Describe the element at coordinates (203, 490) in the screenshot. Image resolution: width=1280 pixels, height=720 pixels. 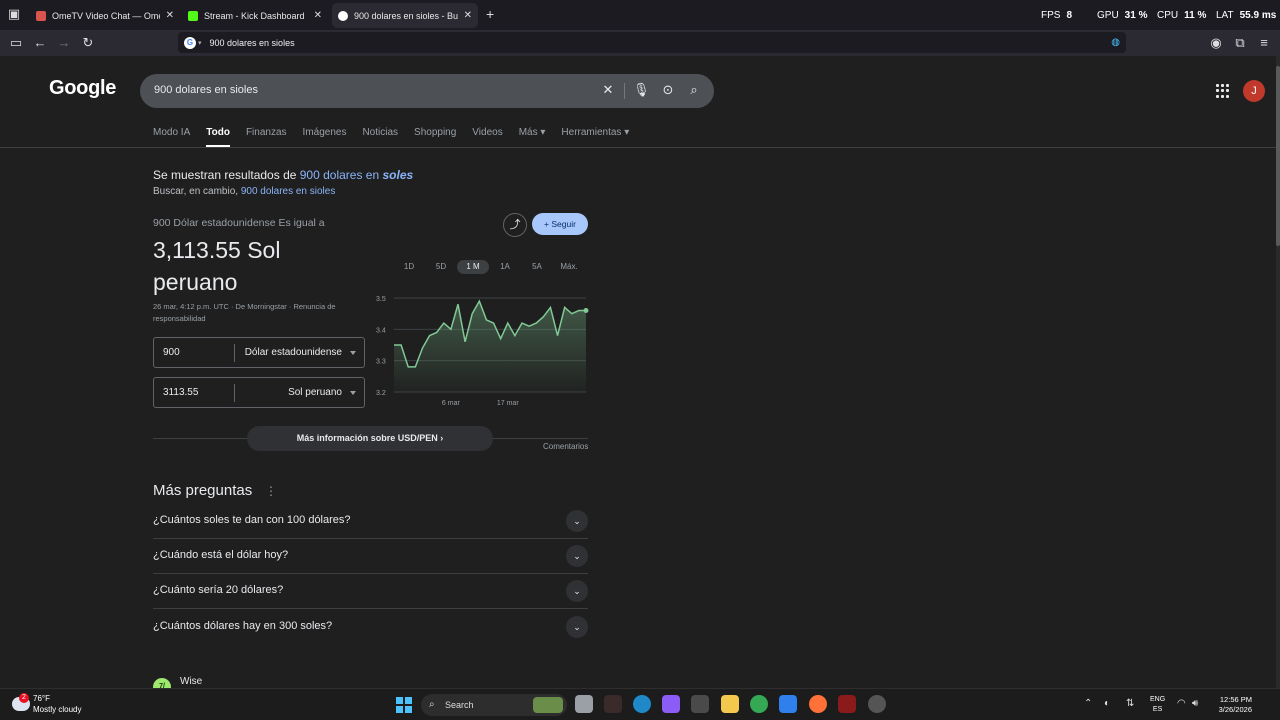
I see `people-also-ask-title: Más preguntas` at that location.